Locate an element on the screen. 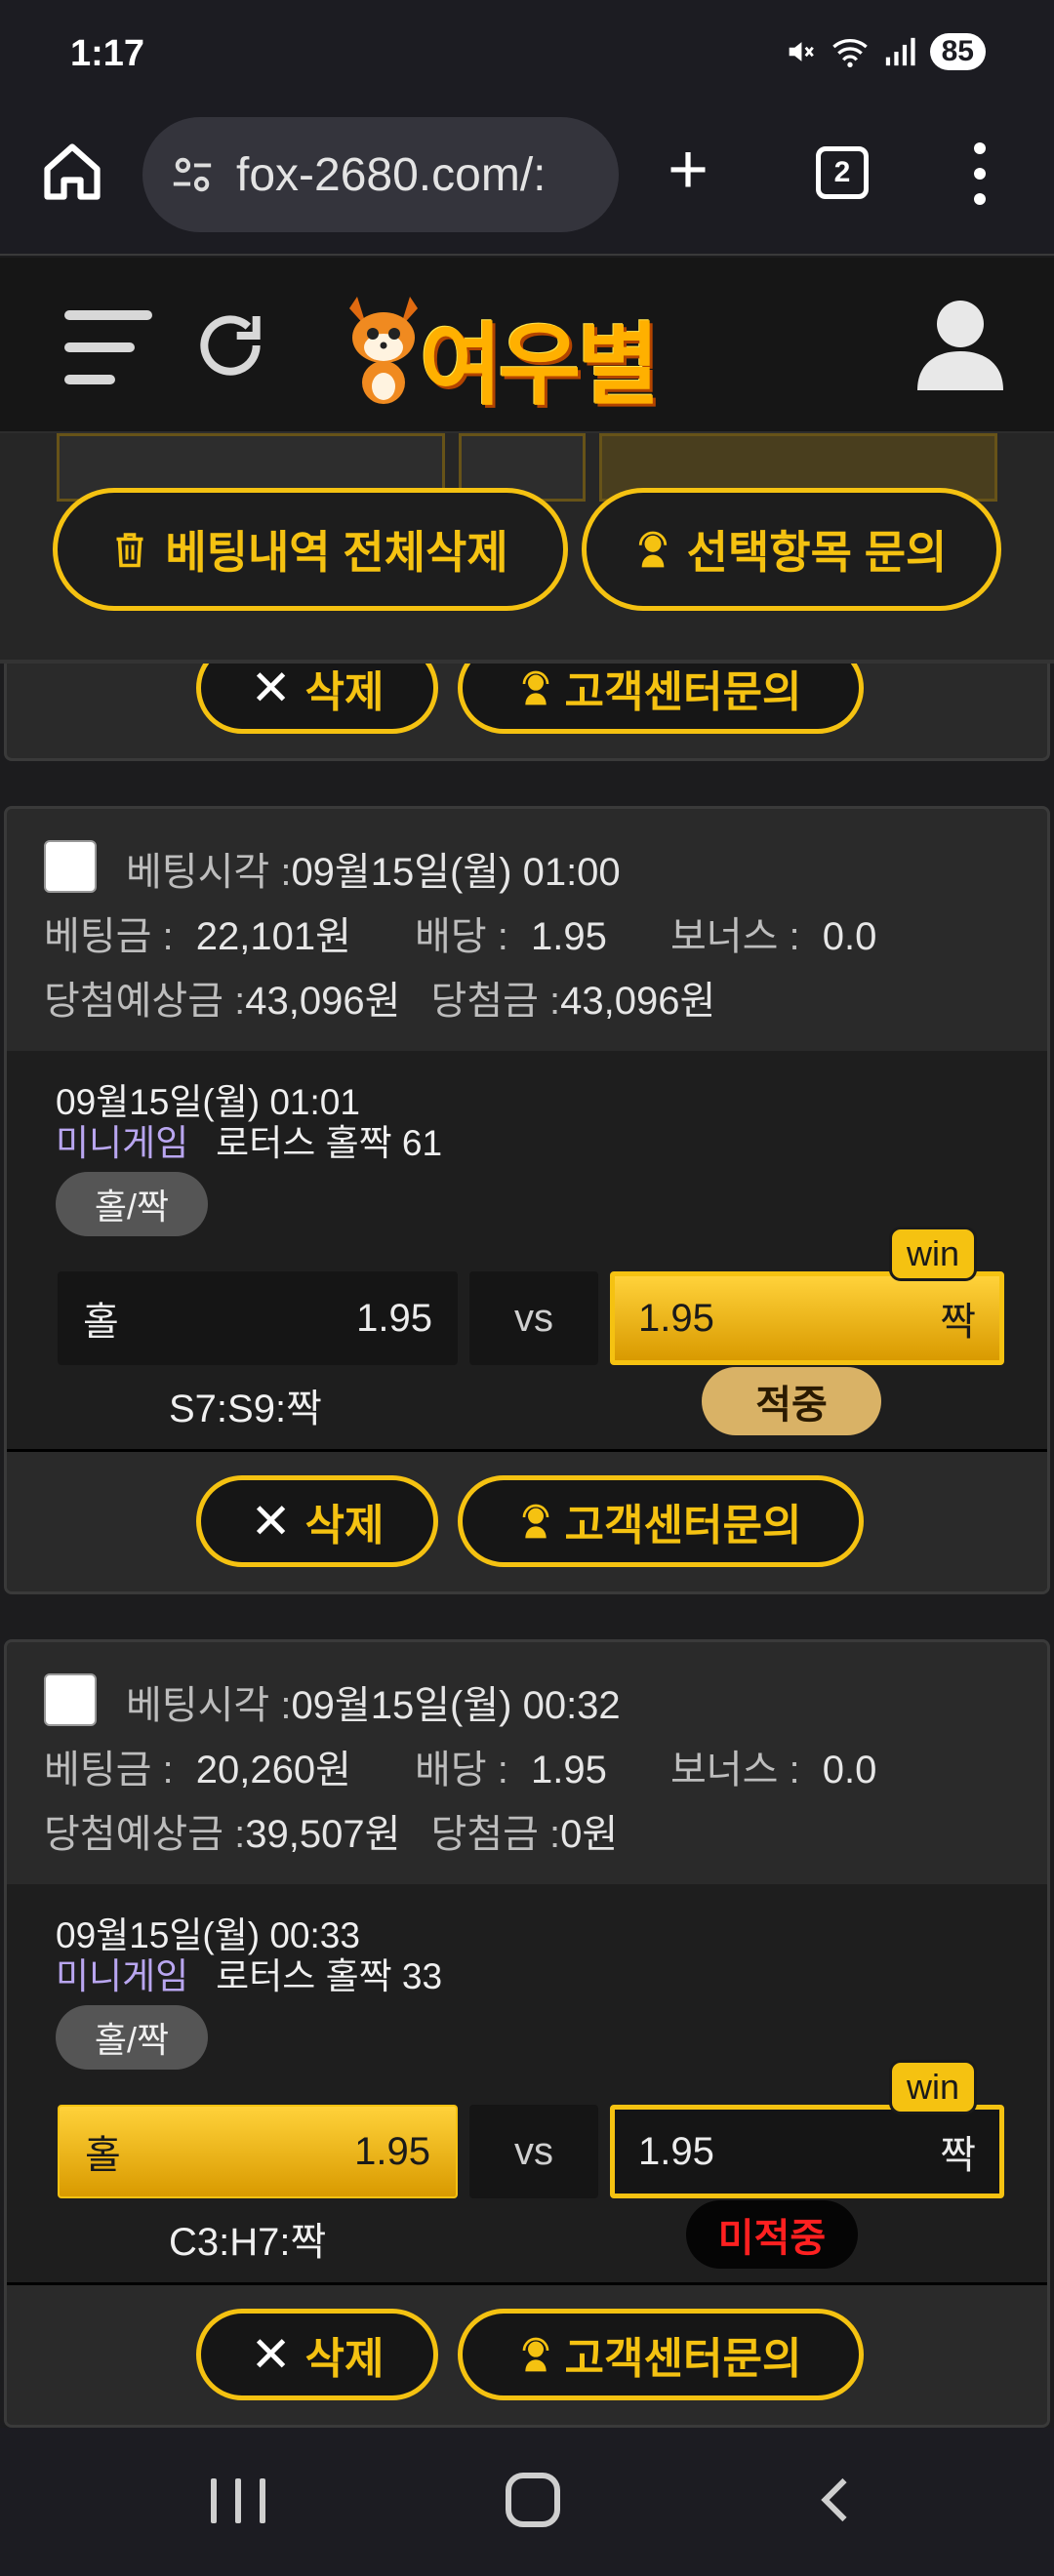  bulk-action-bar: 베팅내역 전체삭제 선택항목 문의 is located at coordinates (527, 548).